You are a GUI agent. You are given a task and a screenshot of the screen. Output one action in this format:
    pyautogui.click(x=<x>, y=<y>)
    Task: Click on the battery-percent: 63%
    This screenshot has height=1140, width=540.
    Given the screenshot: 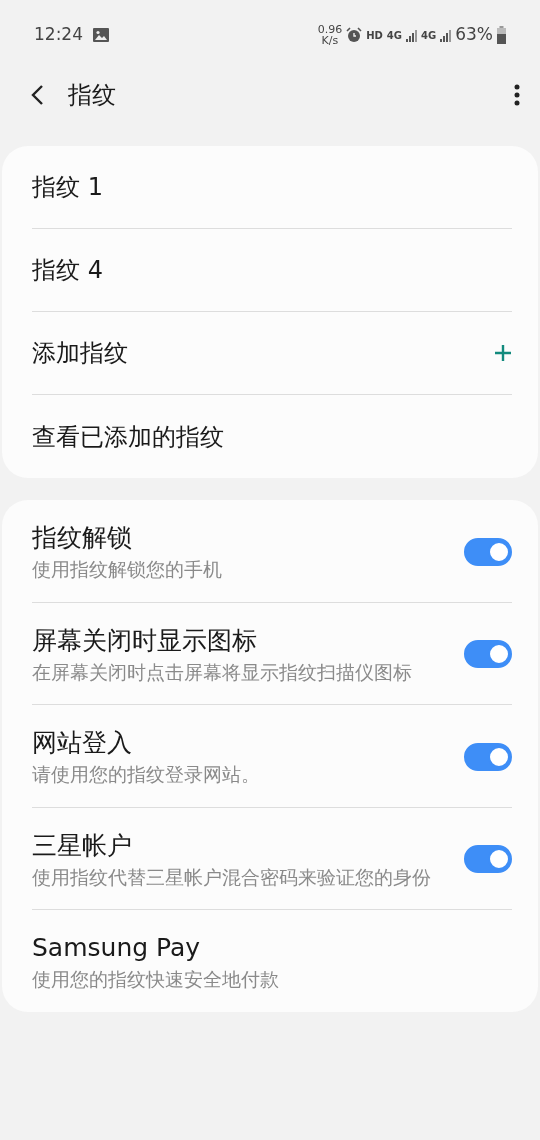 What is the action you would take?
    pyautogui.click(x=474, y=35)
    